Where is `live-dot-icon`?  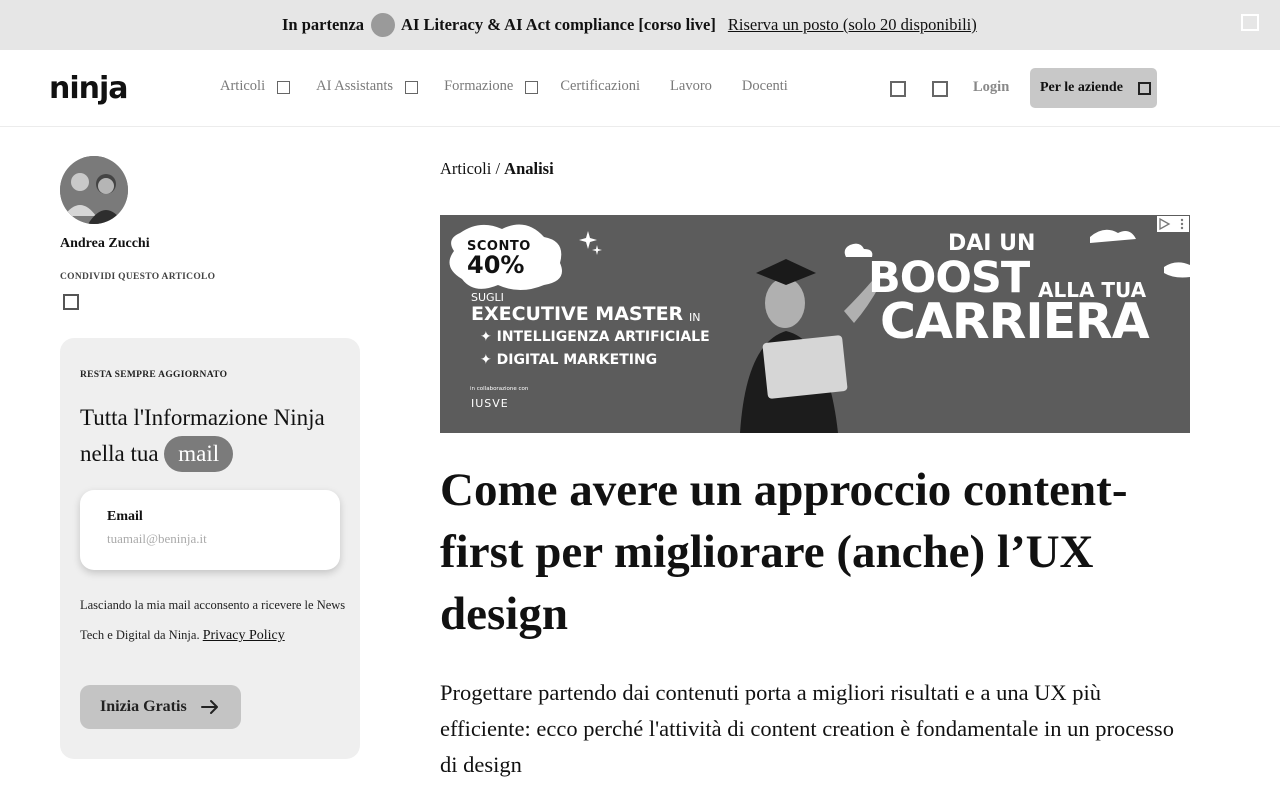 live-dot-icon is located at coordinates (383, 25).